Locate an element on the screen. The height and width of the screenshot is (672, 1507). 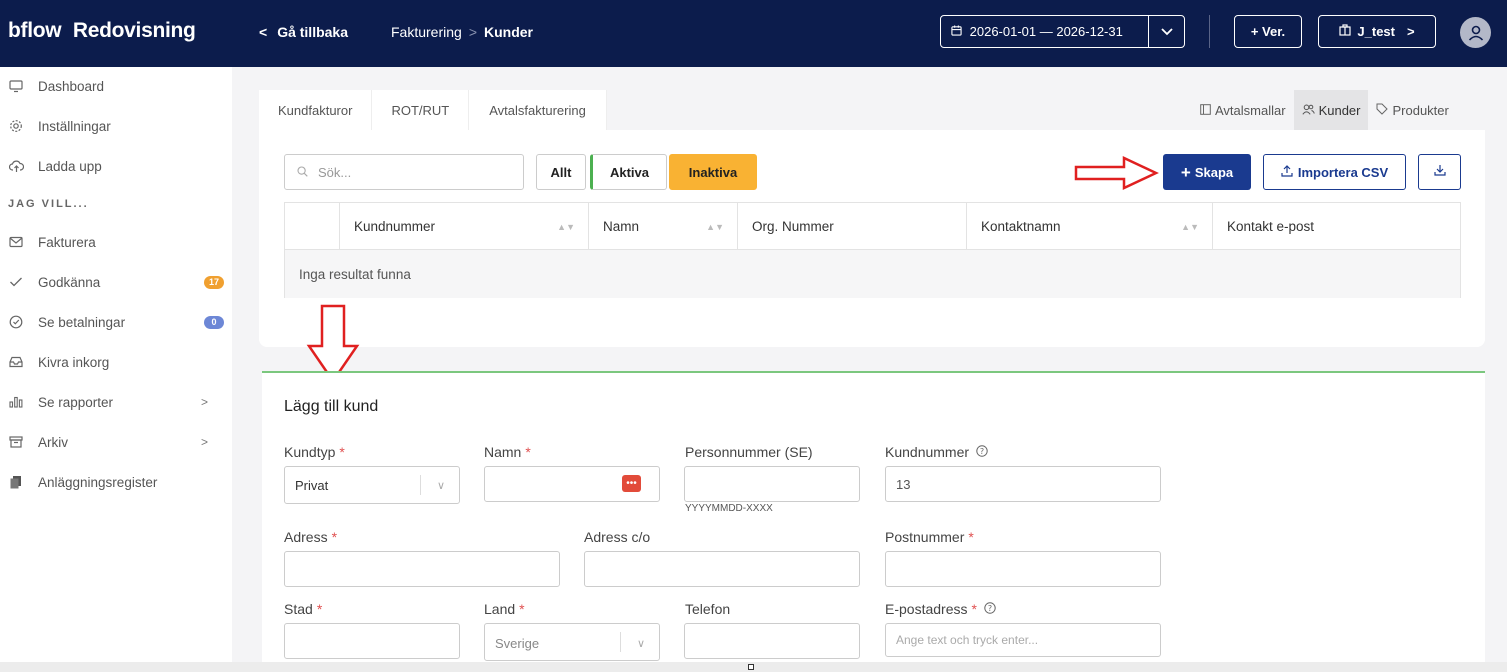
user-avatar is located at coordinates (1475, 32).